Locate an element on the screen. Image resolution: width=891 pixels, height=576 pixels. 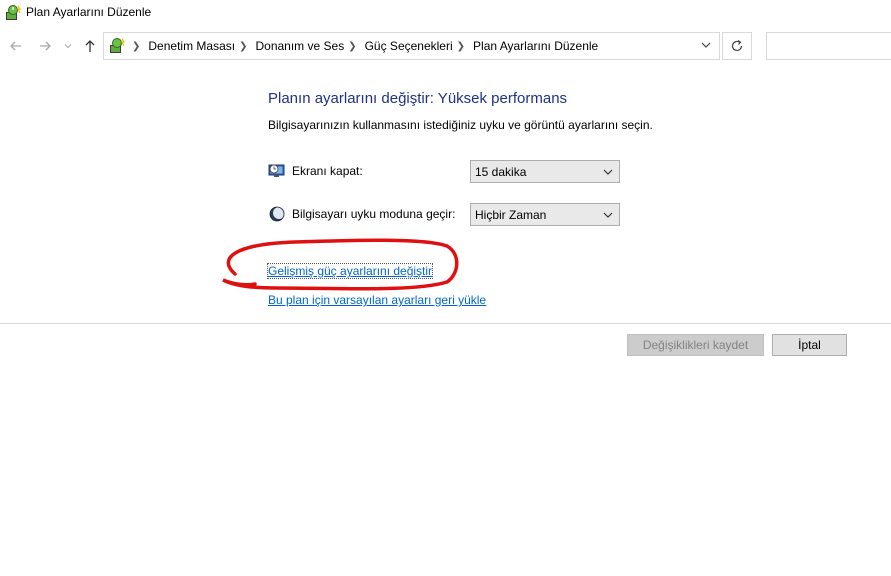
forward-button is located at coordinates (45, 46).